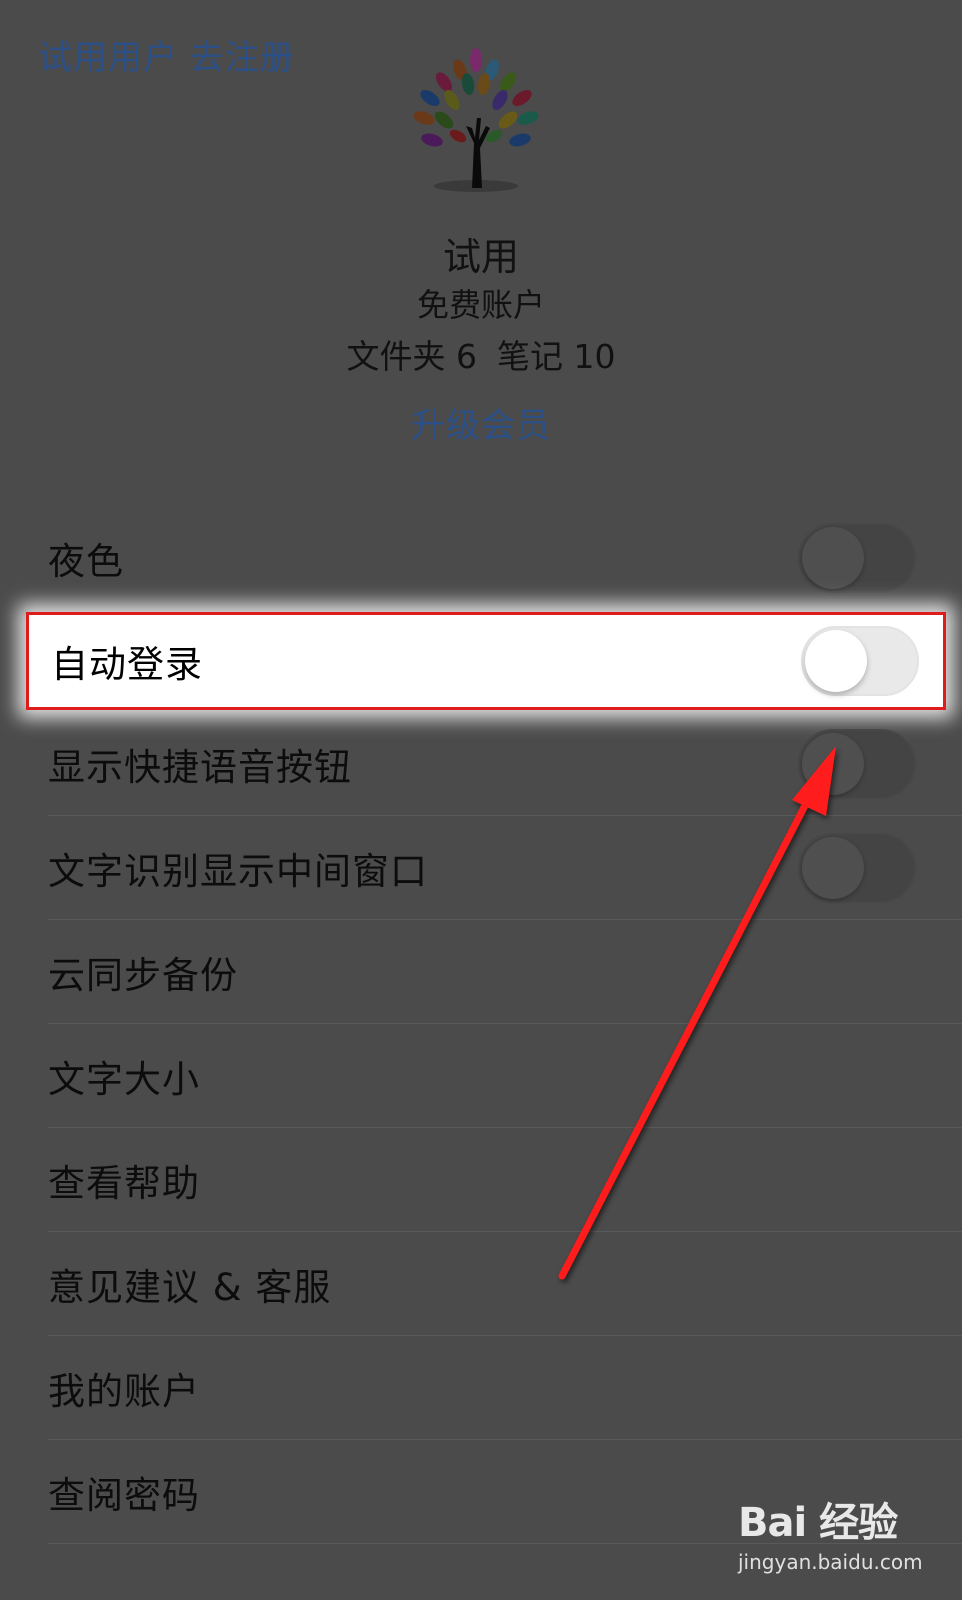 The width and height of the screenshot is (962, 1600). I want to click on setting-row-quick-voice: 显示快捷语音按钮, so click(481, 764).